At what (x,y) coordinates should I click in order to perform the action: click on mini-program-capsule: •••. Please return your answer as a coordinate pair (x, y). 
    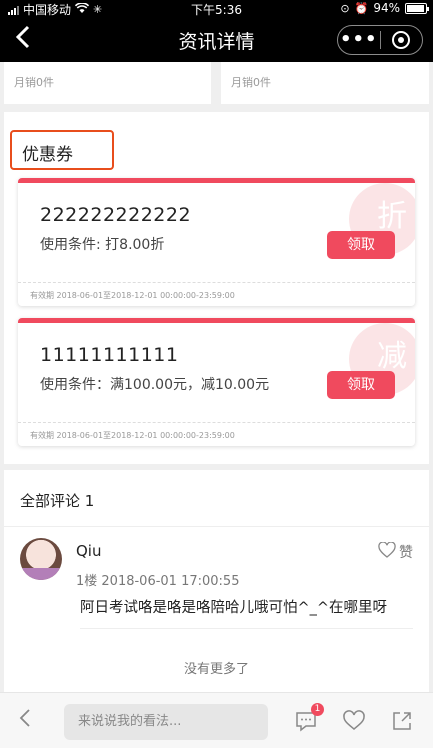
    Looking at the image, I should click on (380, 40).